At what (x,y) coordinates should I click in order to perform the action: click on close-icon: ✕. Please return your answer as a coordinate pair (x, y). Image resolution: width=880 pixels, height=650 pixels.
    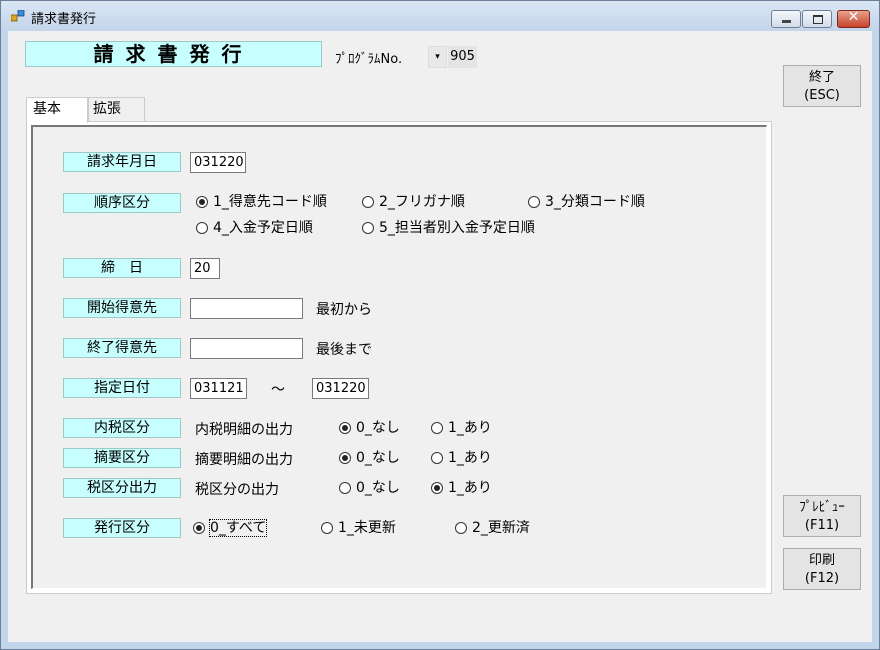
    Looking at the image, I should click on (853, 17).